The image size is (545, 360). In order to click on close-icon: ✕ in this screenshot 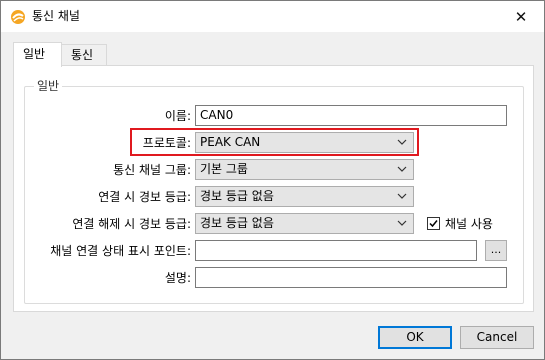, I will do `click(521, 16)`.